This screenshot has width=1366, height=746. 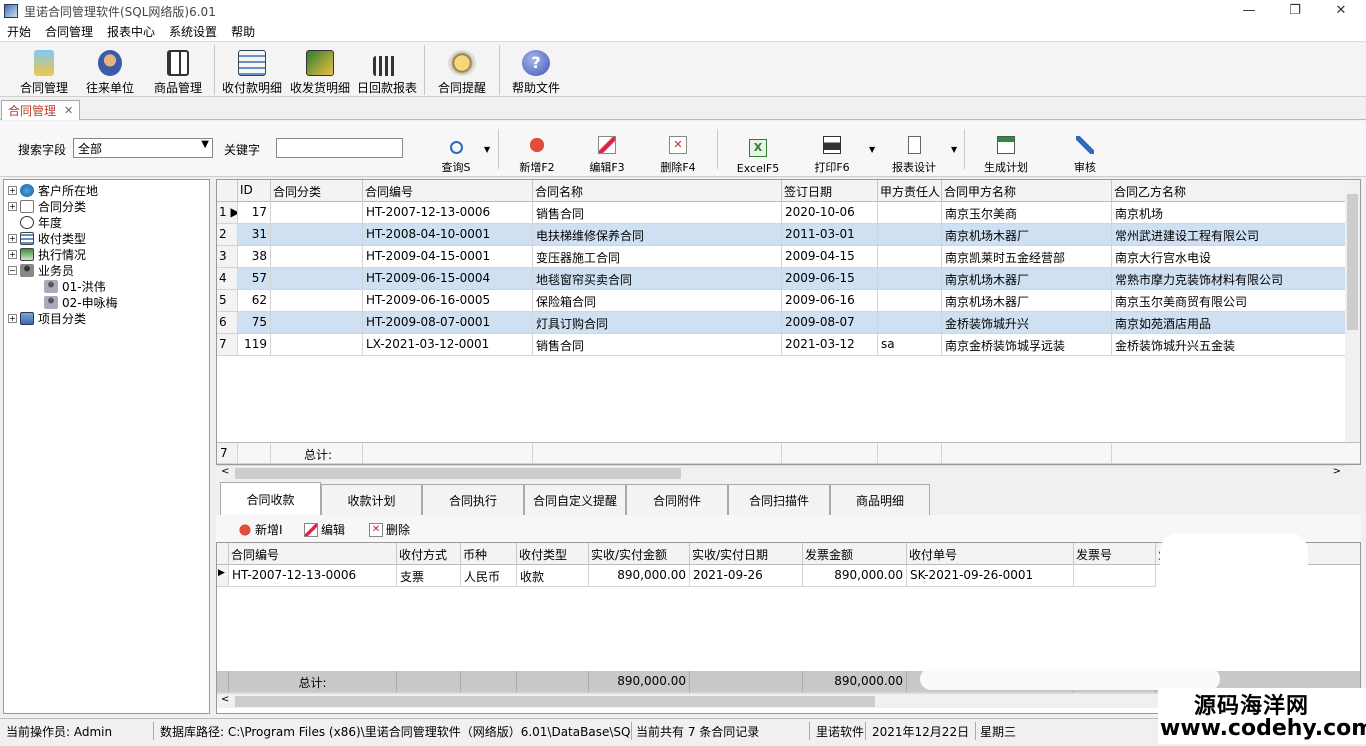 What do you see at coordinates (227, 213) in the screenshot?
I see `row-header: 1 ▶` at bounding box center [227, 213].